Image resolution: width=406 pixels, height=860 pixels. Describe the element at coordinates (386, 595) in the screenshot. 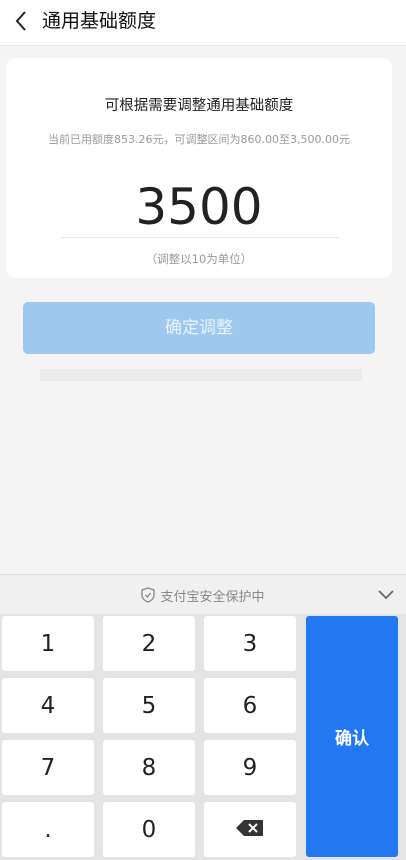

I see `chevron-down-icon` at that location.